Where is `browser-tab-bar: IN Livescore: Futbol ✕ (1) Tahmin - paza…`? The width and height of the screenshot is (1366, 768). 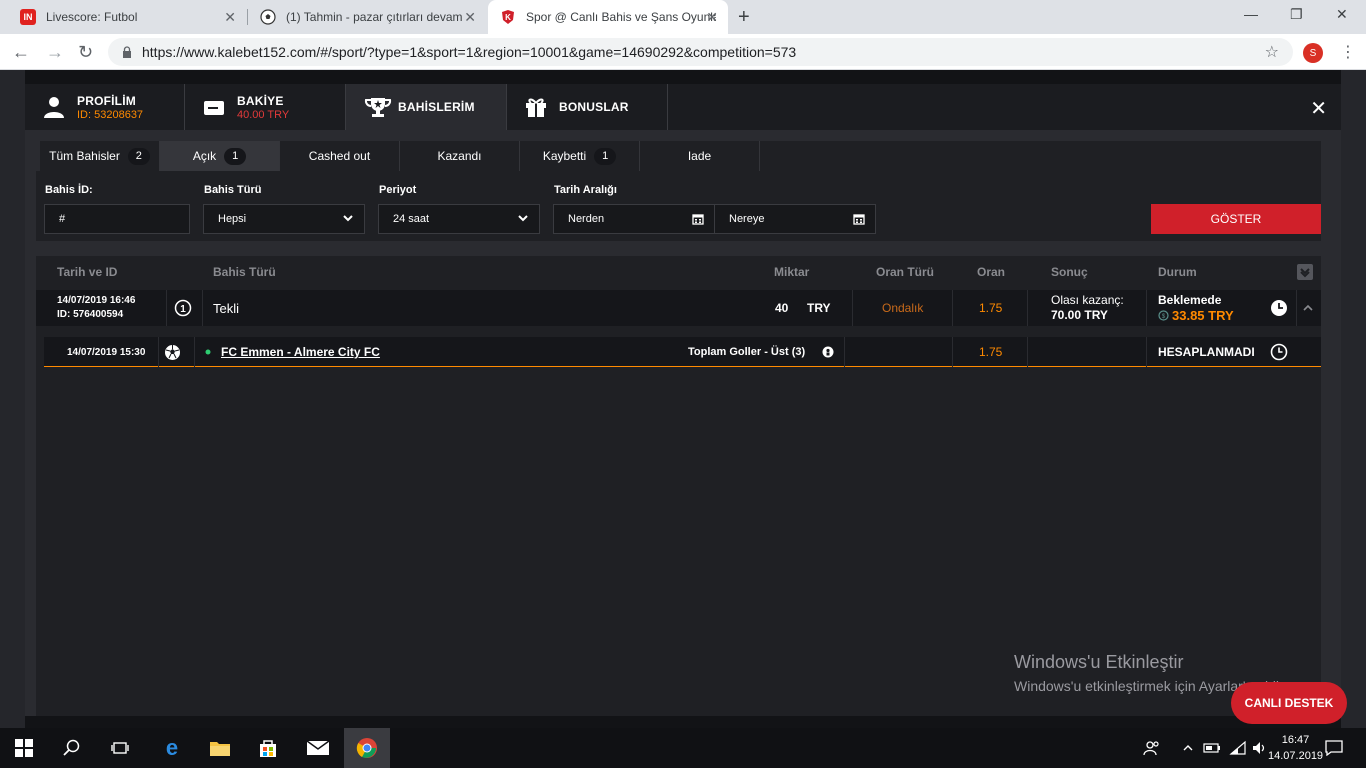 browser-tab-bar: IN Livescore: Futbol ✕ (1) Tahmin - paza… is located at coordinates (683, 17).